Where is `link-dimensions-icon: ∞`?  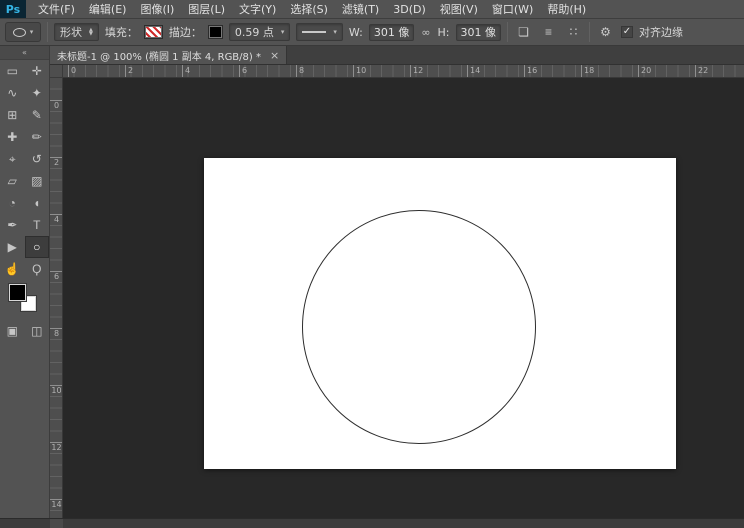 link-dimensions-icon: ∞ is located at coordinates (425, 32).